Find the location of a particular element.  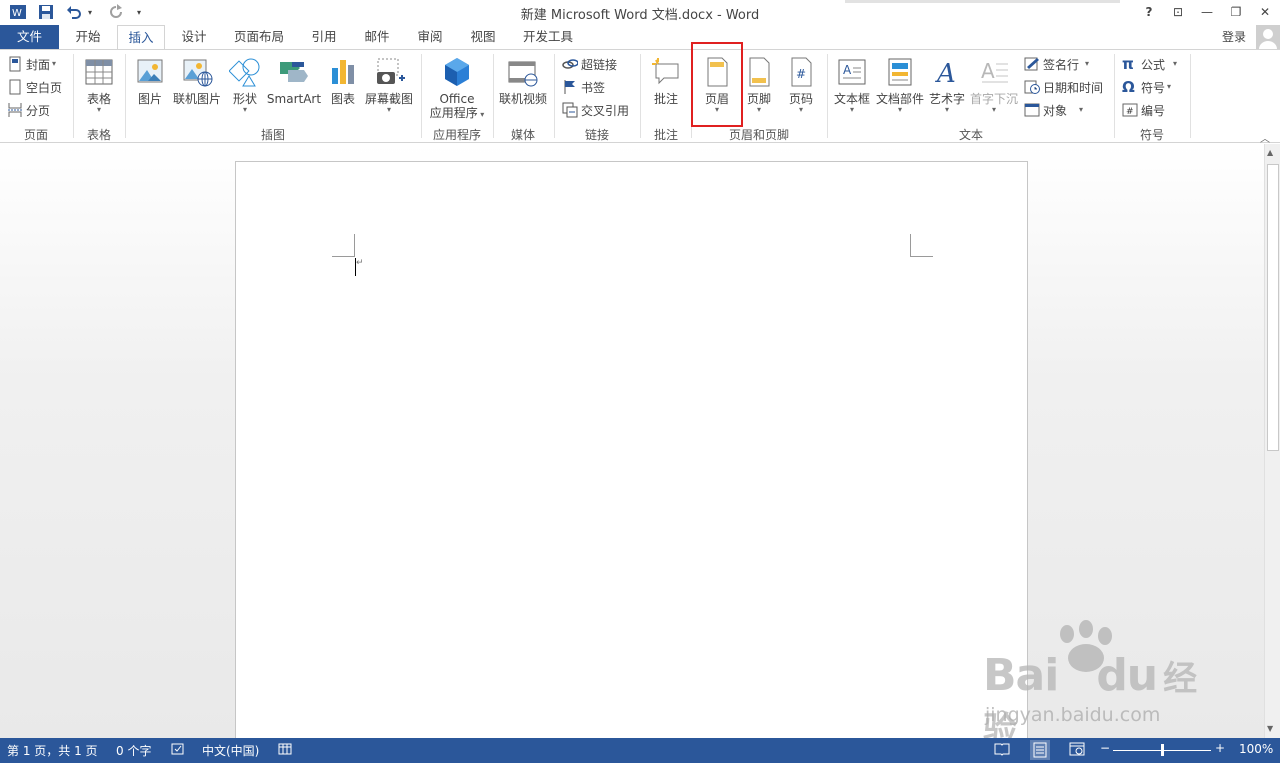

save-icon is located at coordinates (46, 12).